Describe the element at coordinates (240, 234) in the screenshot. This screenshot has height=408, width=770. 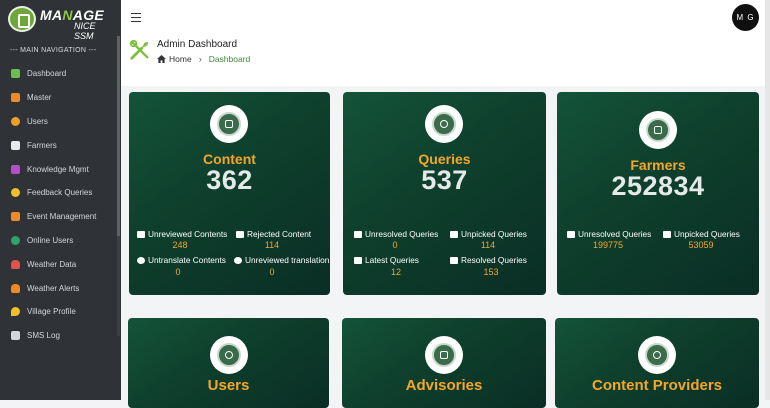
I see `file-icon` at that location.